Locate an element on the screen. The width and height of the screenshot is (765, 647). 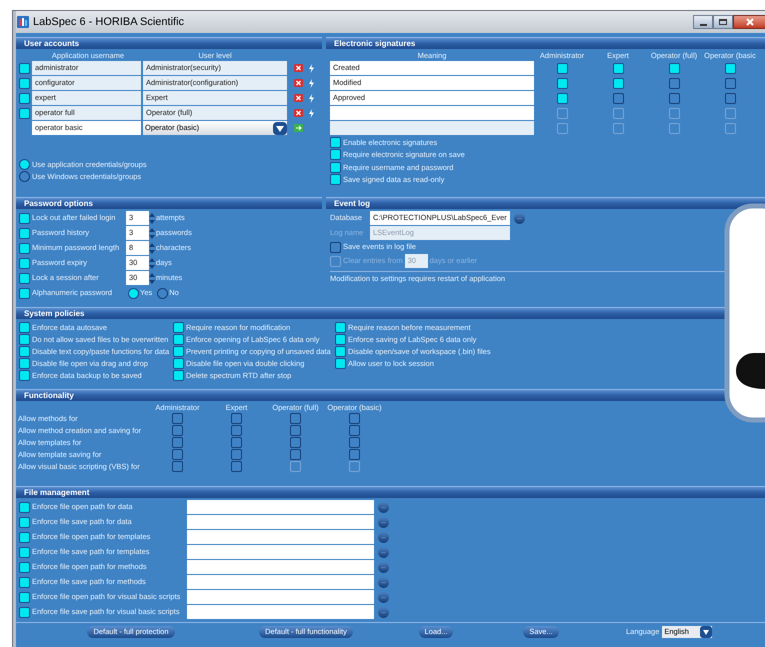
section-header: File management is located at coordinates (390, 492).